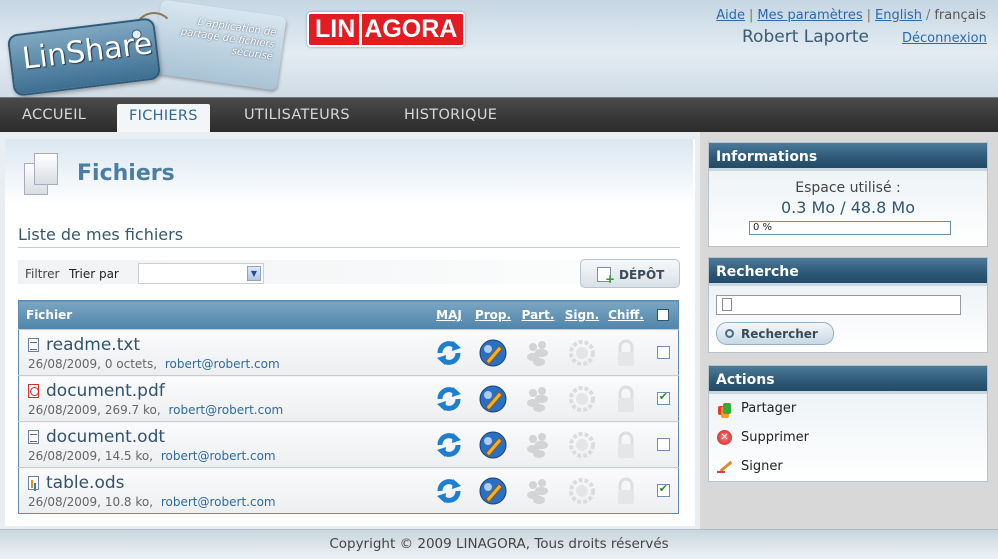 This screenshot has width=998, height=559. I want to click on english-link: English, so click(898, 15).